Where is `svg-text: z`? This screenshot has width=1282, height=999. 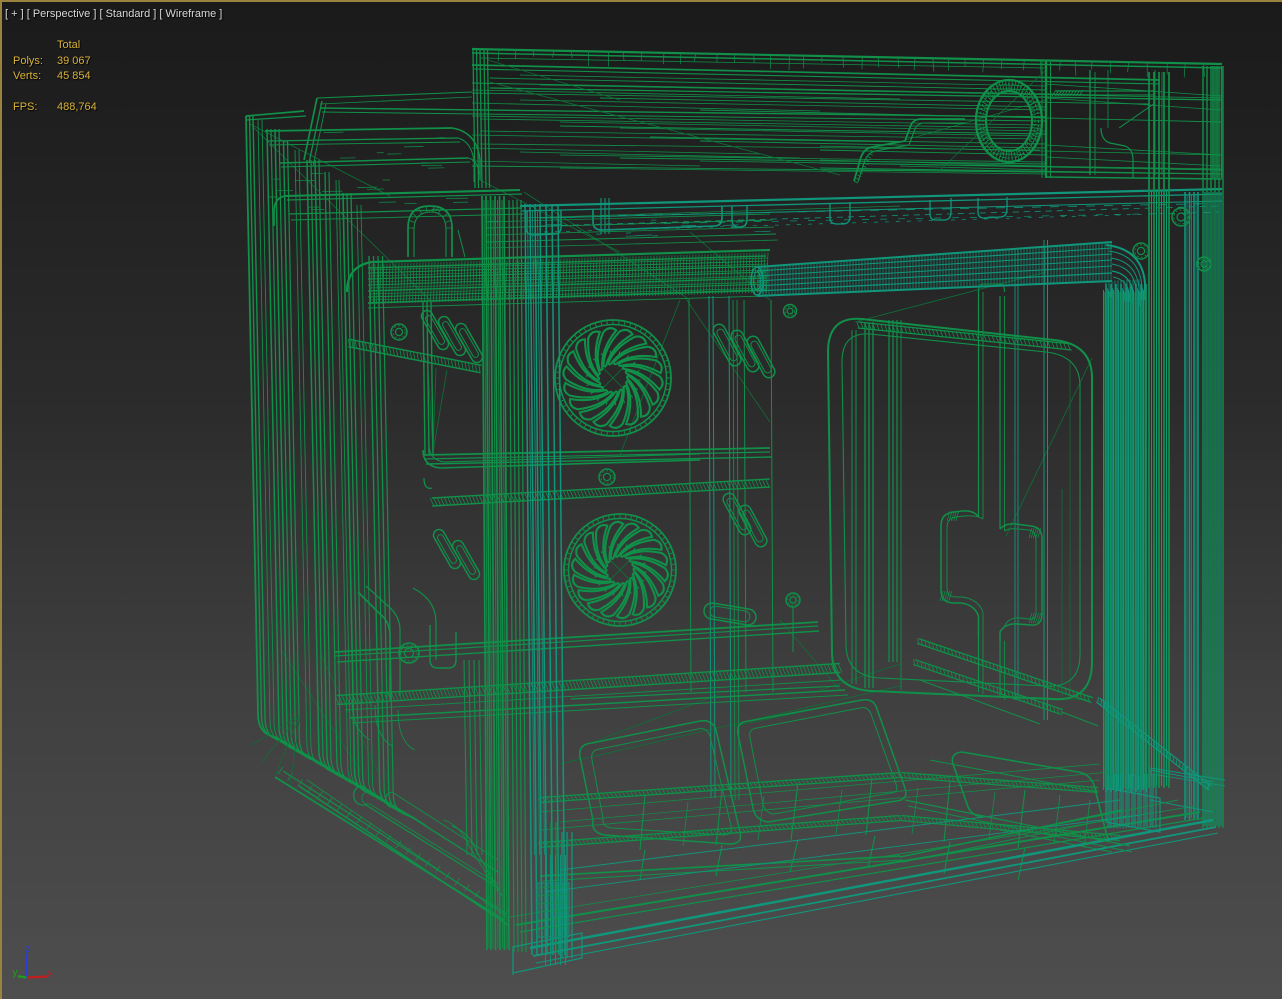 svg-text: z is located at coordinates (27, 949).